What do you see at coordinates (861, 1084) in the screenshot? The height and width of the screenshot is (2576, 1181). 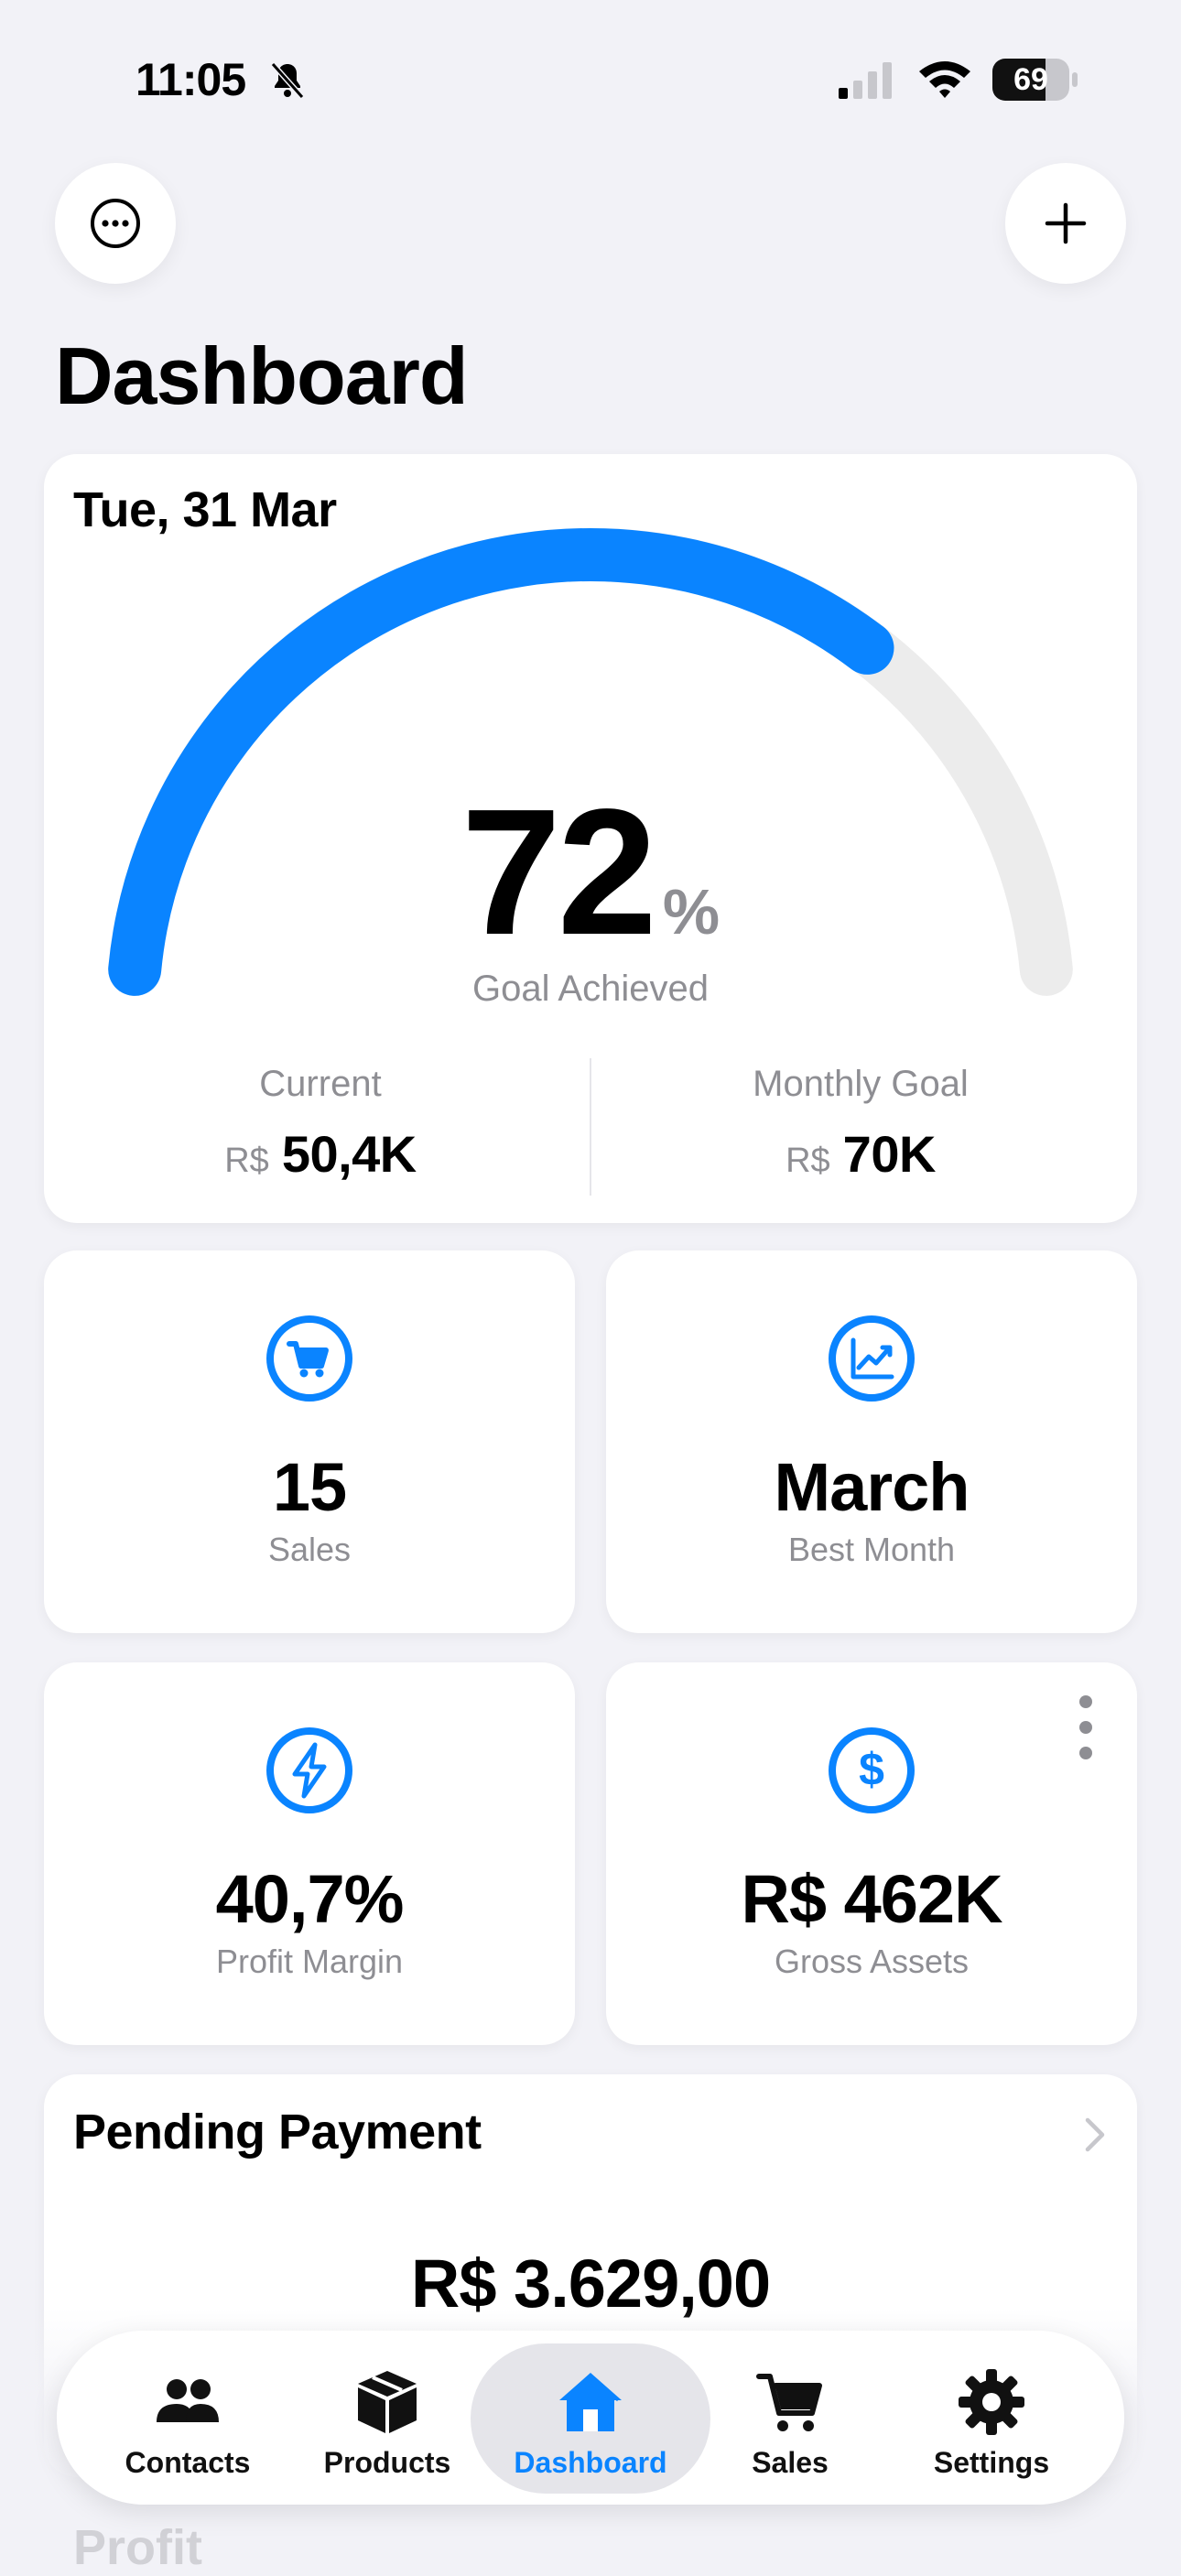 I see `monthly-goal-label: Monthly Goal` at bounding box center [861, 1084].